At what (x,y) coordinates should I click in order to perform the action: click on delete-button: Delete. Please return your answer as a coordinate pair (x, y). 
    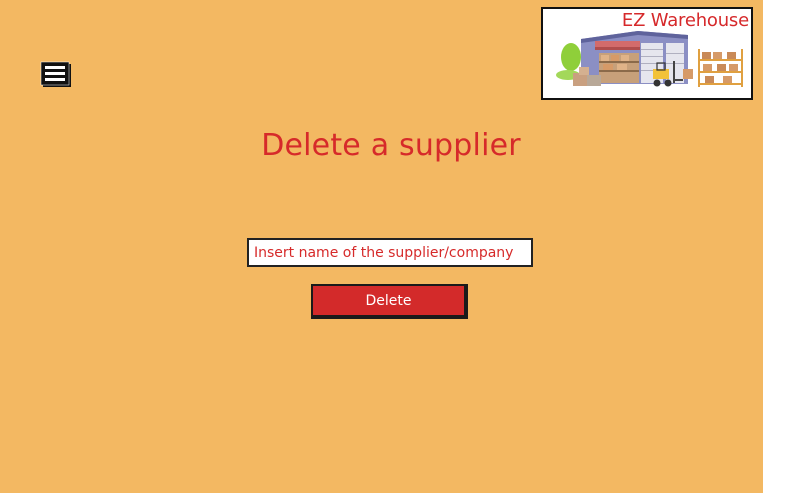
    Looking at the image, I should click on (389, 301).